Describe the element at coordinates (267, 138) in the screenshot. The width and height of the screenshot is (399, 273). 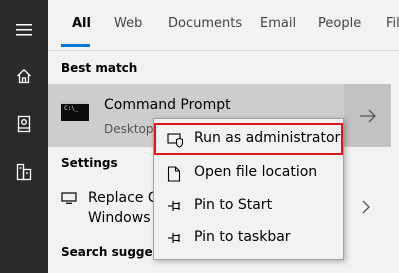
I see `menu-item-label: Run as administrator` at that location.